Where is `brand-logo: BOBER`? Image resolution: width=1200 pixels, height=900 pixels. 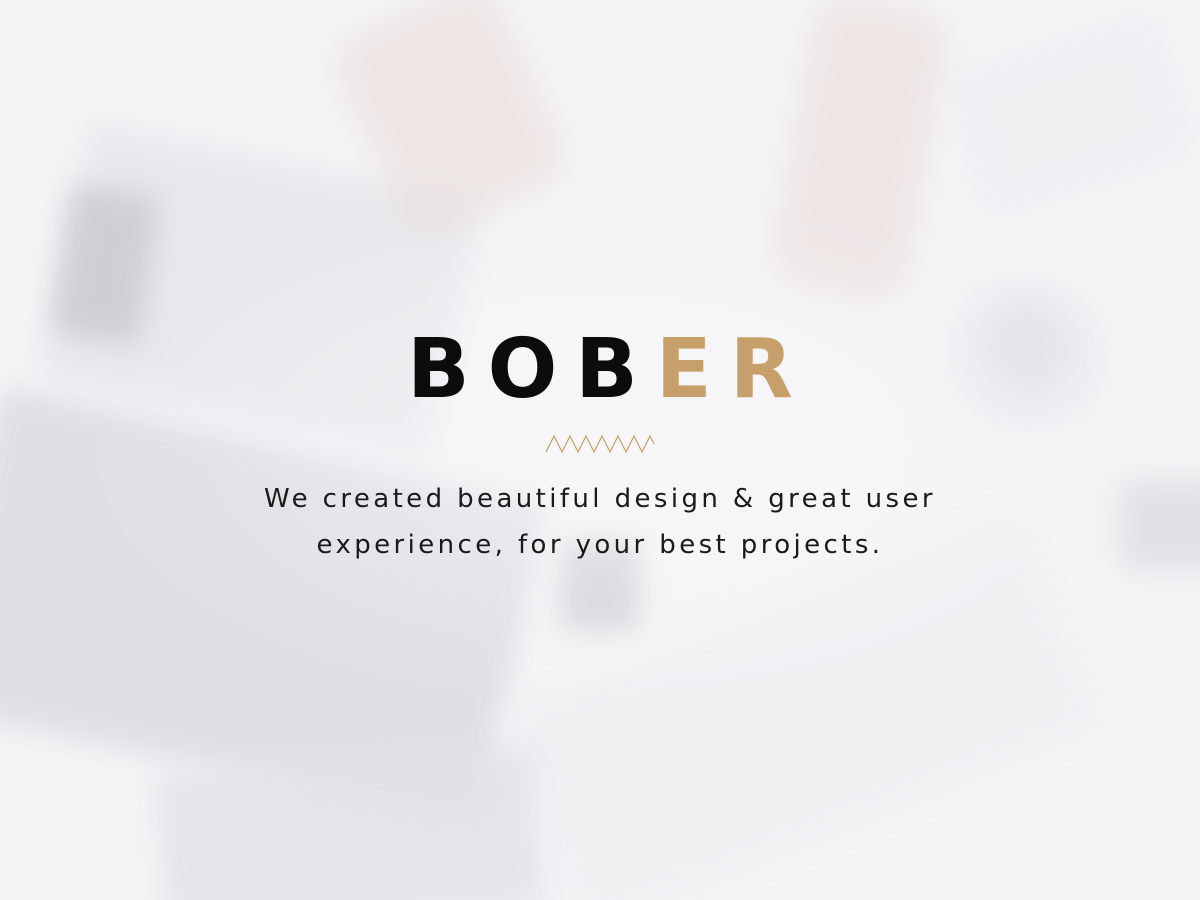
brand-logo: BOBER is located at coordinates (600, 370).